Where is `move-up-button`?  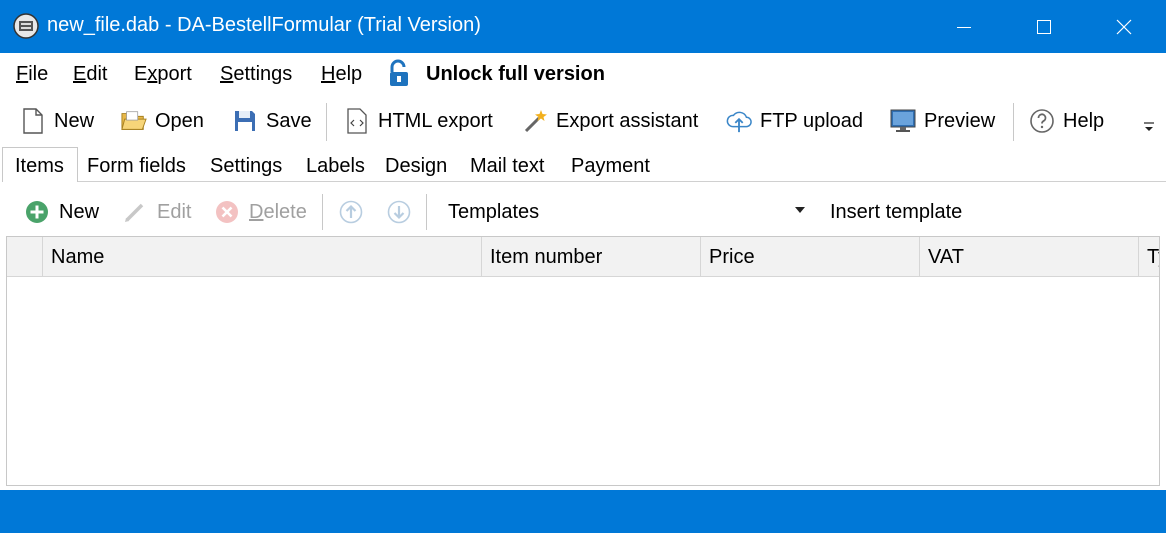
move-up-button is located at coordinates (351, 212).